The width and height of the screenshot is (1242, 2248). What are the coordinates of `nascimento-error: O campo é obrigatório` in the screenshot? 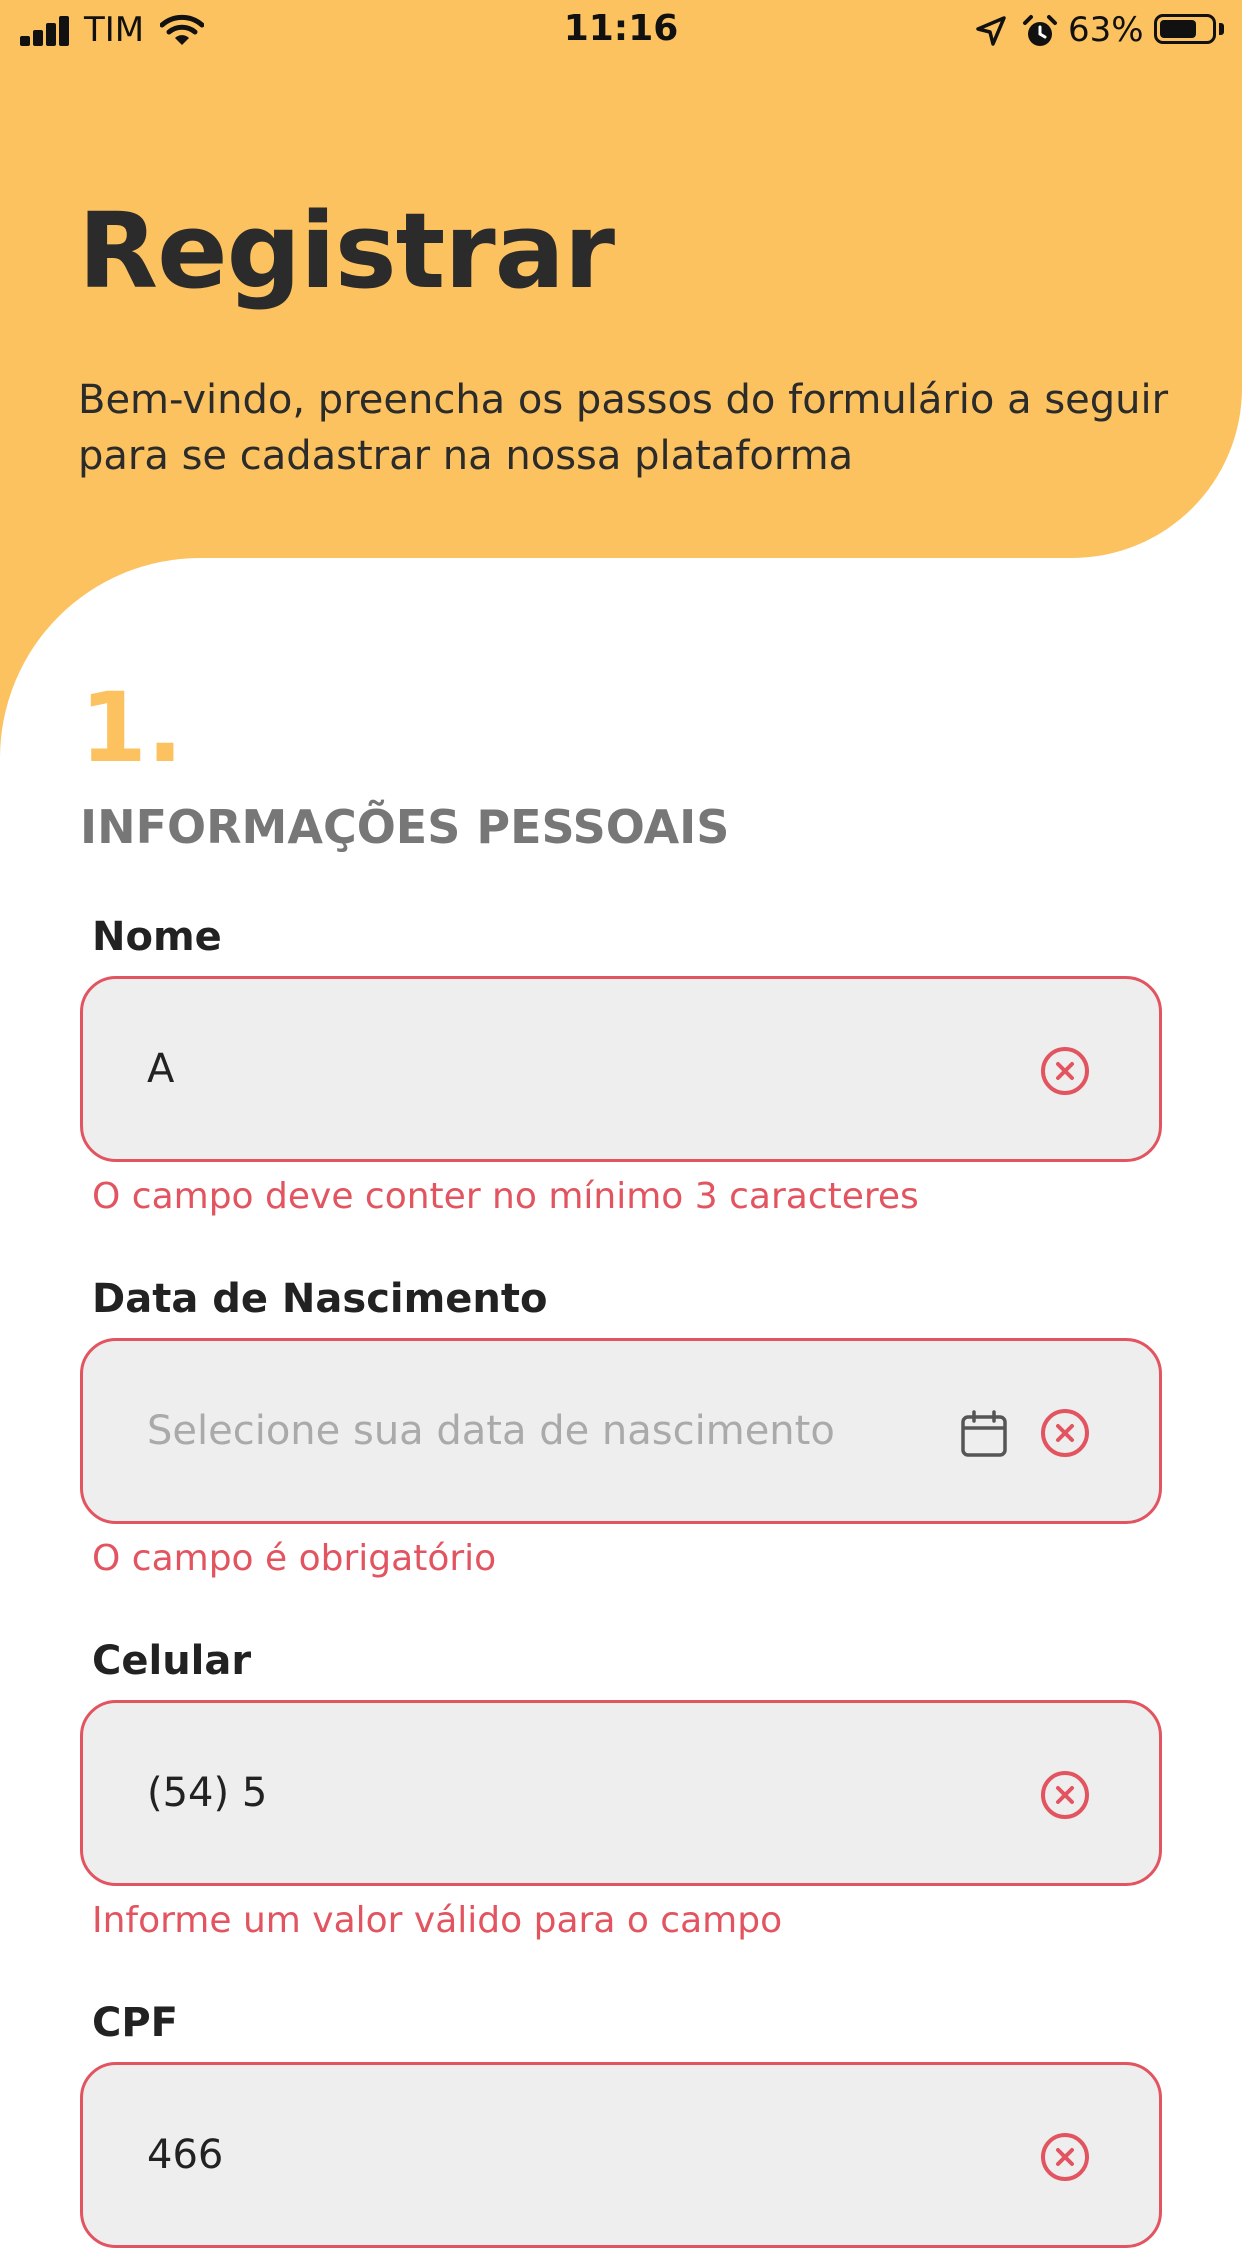 It's located at (294, 1558).